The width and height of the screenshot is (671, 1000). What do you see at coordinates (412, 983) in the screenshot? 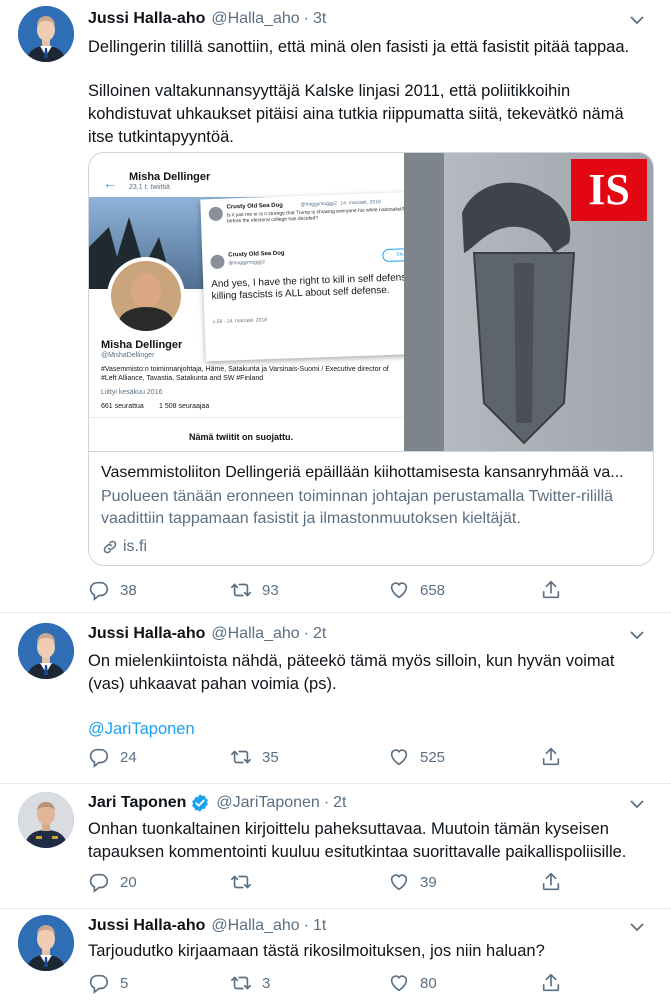
I see `like-button: 80` at bounding box center [412, 983].